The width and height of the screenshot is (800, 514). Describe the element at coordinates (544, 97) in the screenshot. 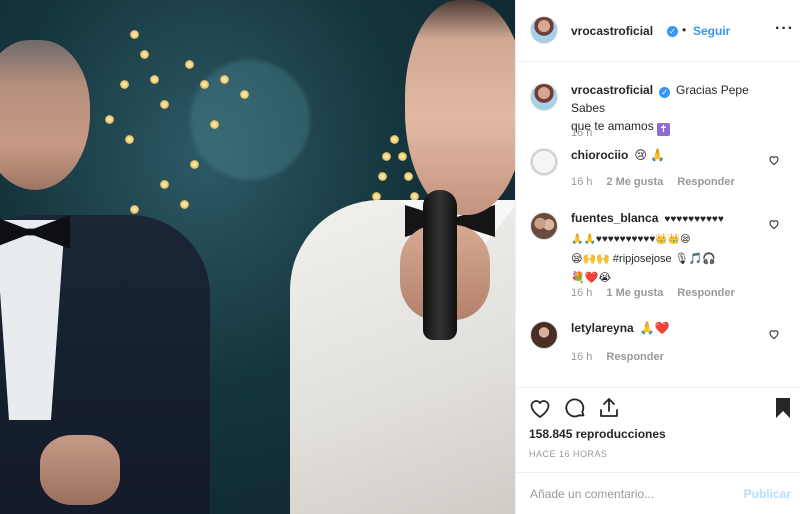

I see `caption-avatar` at that location.